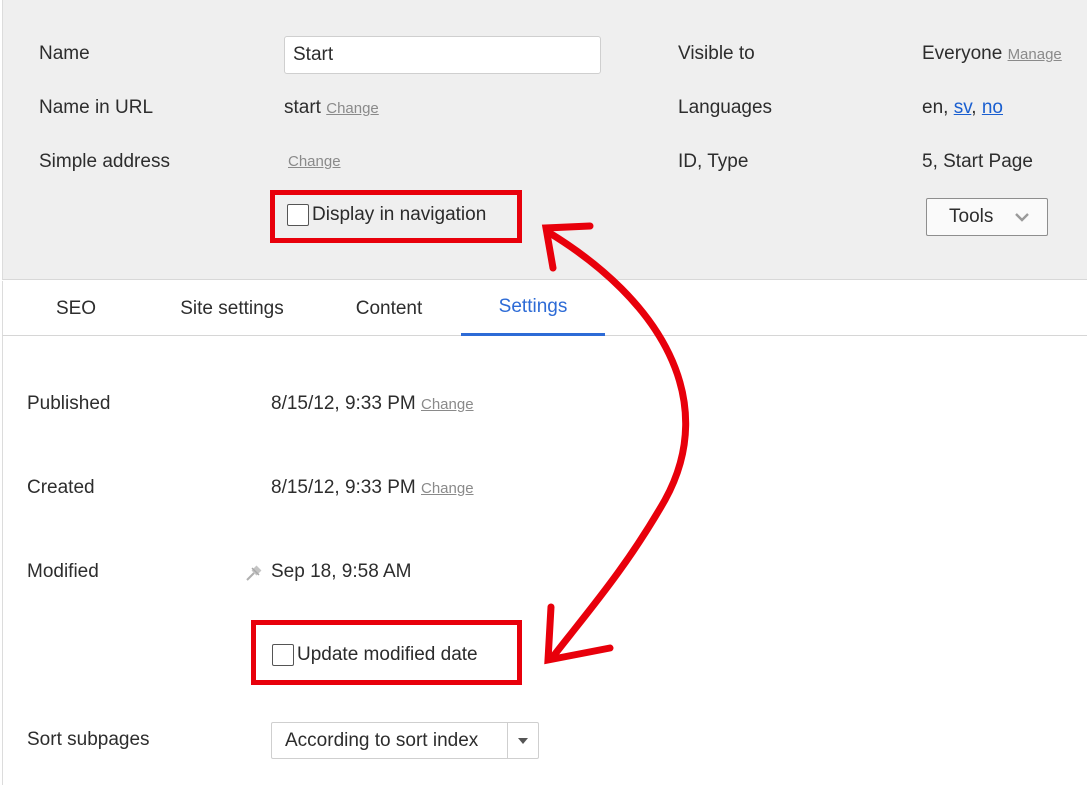 The width and height of the screenshot is (1087, 785). What do you see at coordinates (713, 161) in the screenshot?
I see `id-type-label: ID, Type` at bounding box center [713, 161].